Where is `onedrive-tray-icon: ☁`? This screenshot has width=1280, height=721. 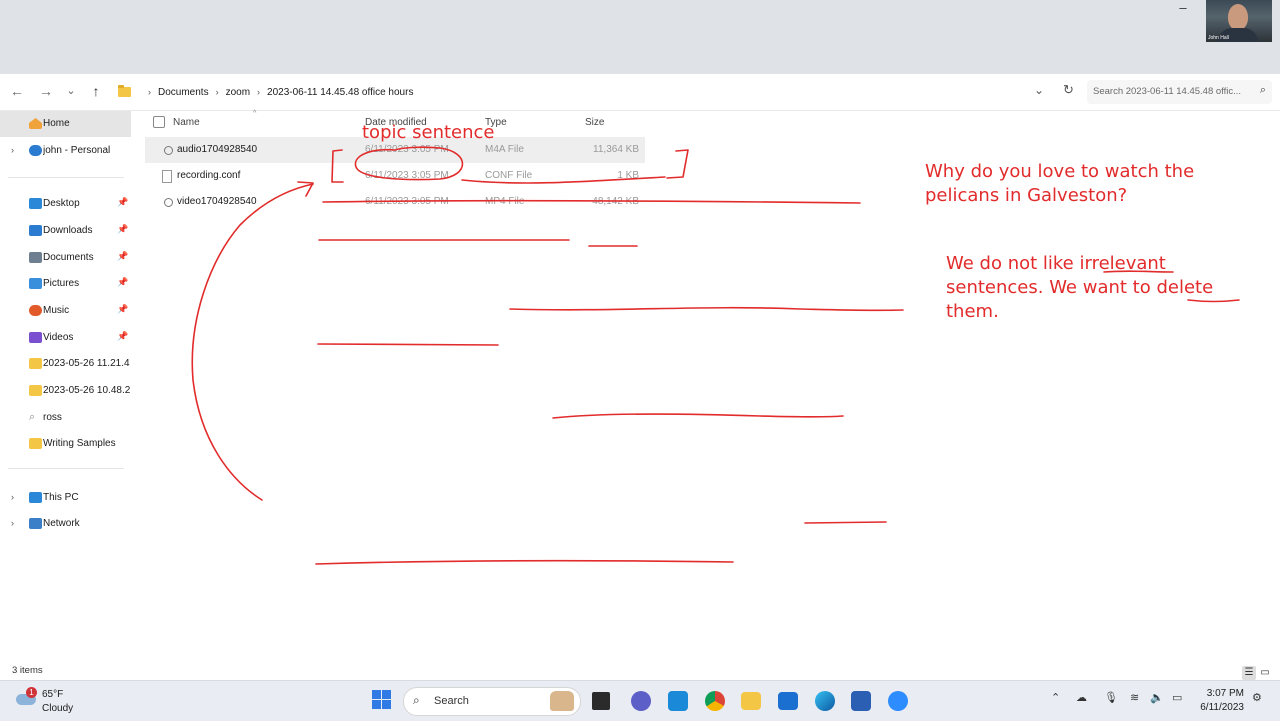 onedrive-tray-icon: ☁ is located at coordinates (1081, 697).